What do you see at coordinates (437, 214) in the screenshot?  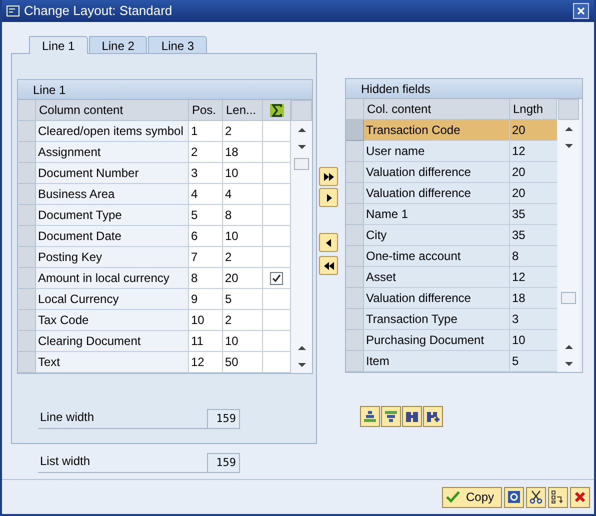 I see `table-cell: Name 1` at bounding box center [437, 214].